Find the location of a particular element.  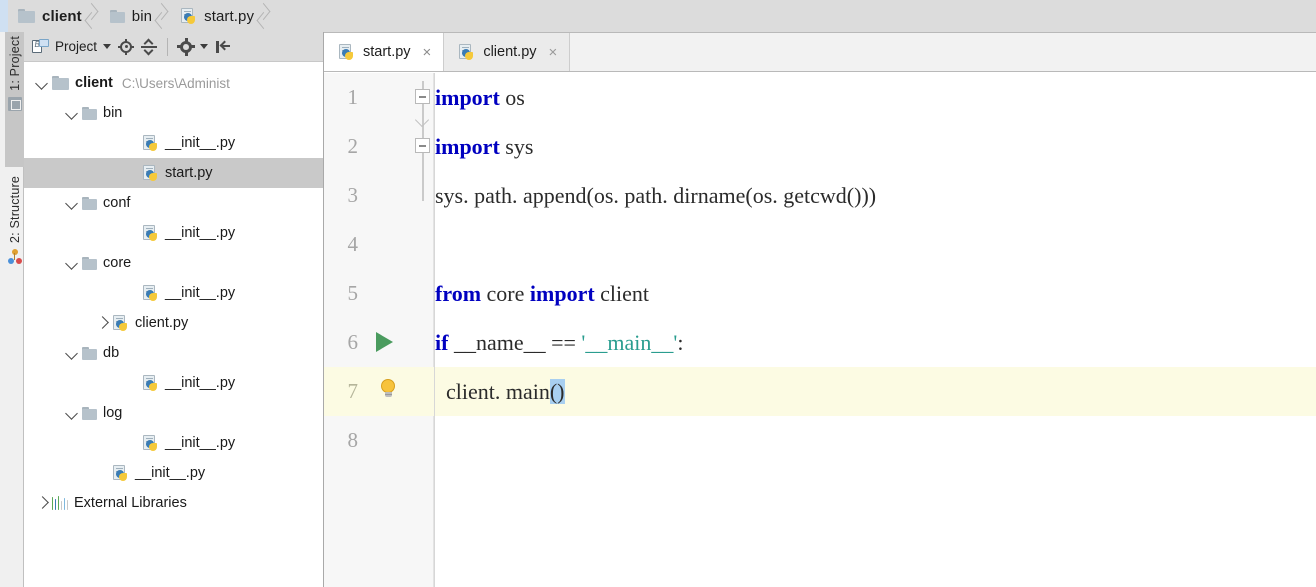

intention-bulb-icon is located at coordinates (388, 390).